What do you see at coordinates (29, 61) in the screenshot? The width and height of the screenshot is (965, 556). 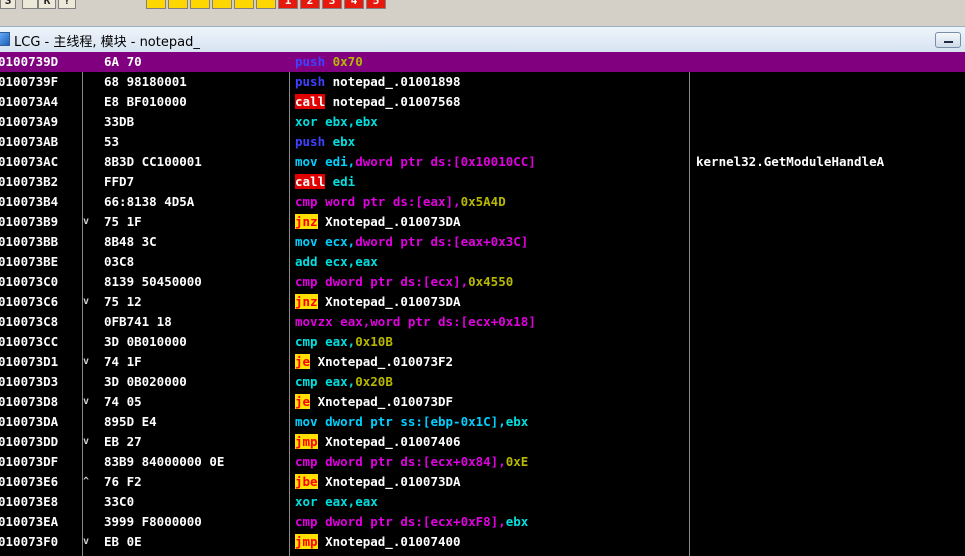 I see `address: 0100739D` at bounding box center [29, 61].